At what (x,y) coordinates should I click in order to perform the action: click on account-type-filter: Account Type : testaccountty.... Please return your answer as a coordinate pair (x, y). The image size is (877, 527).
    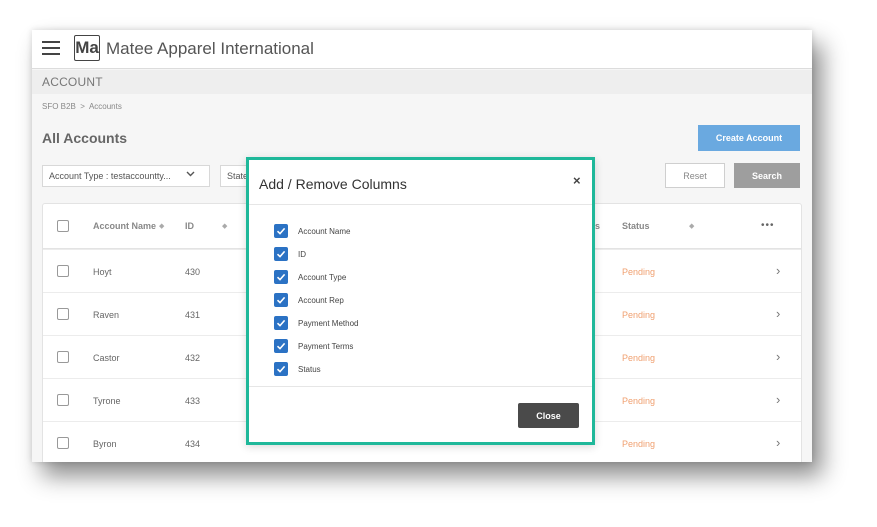
    Looking at the image, I should click on (126, 176).